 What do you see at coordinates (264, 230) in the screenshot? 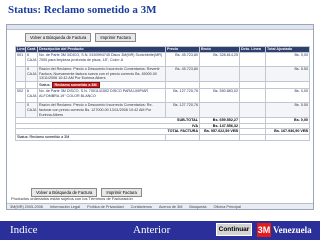
I see `3m-logo: 3M` at bounding box center [264, 230].